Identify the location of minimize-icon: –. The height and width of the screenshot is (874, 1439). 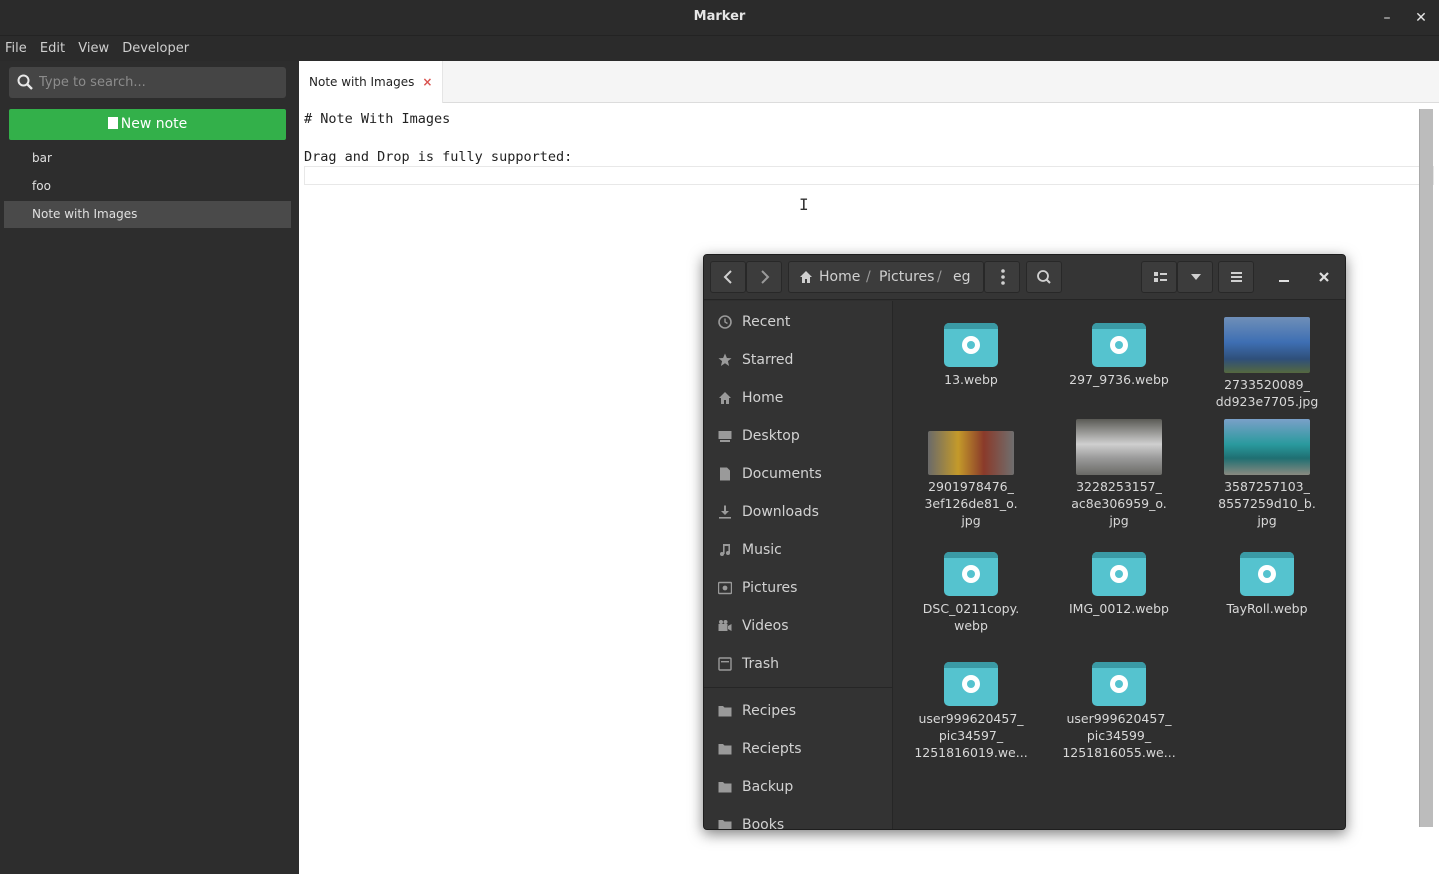
(1387, 18).